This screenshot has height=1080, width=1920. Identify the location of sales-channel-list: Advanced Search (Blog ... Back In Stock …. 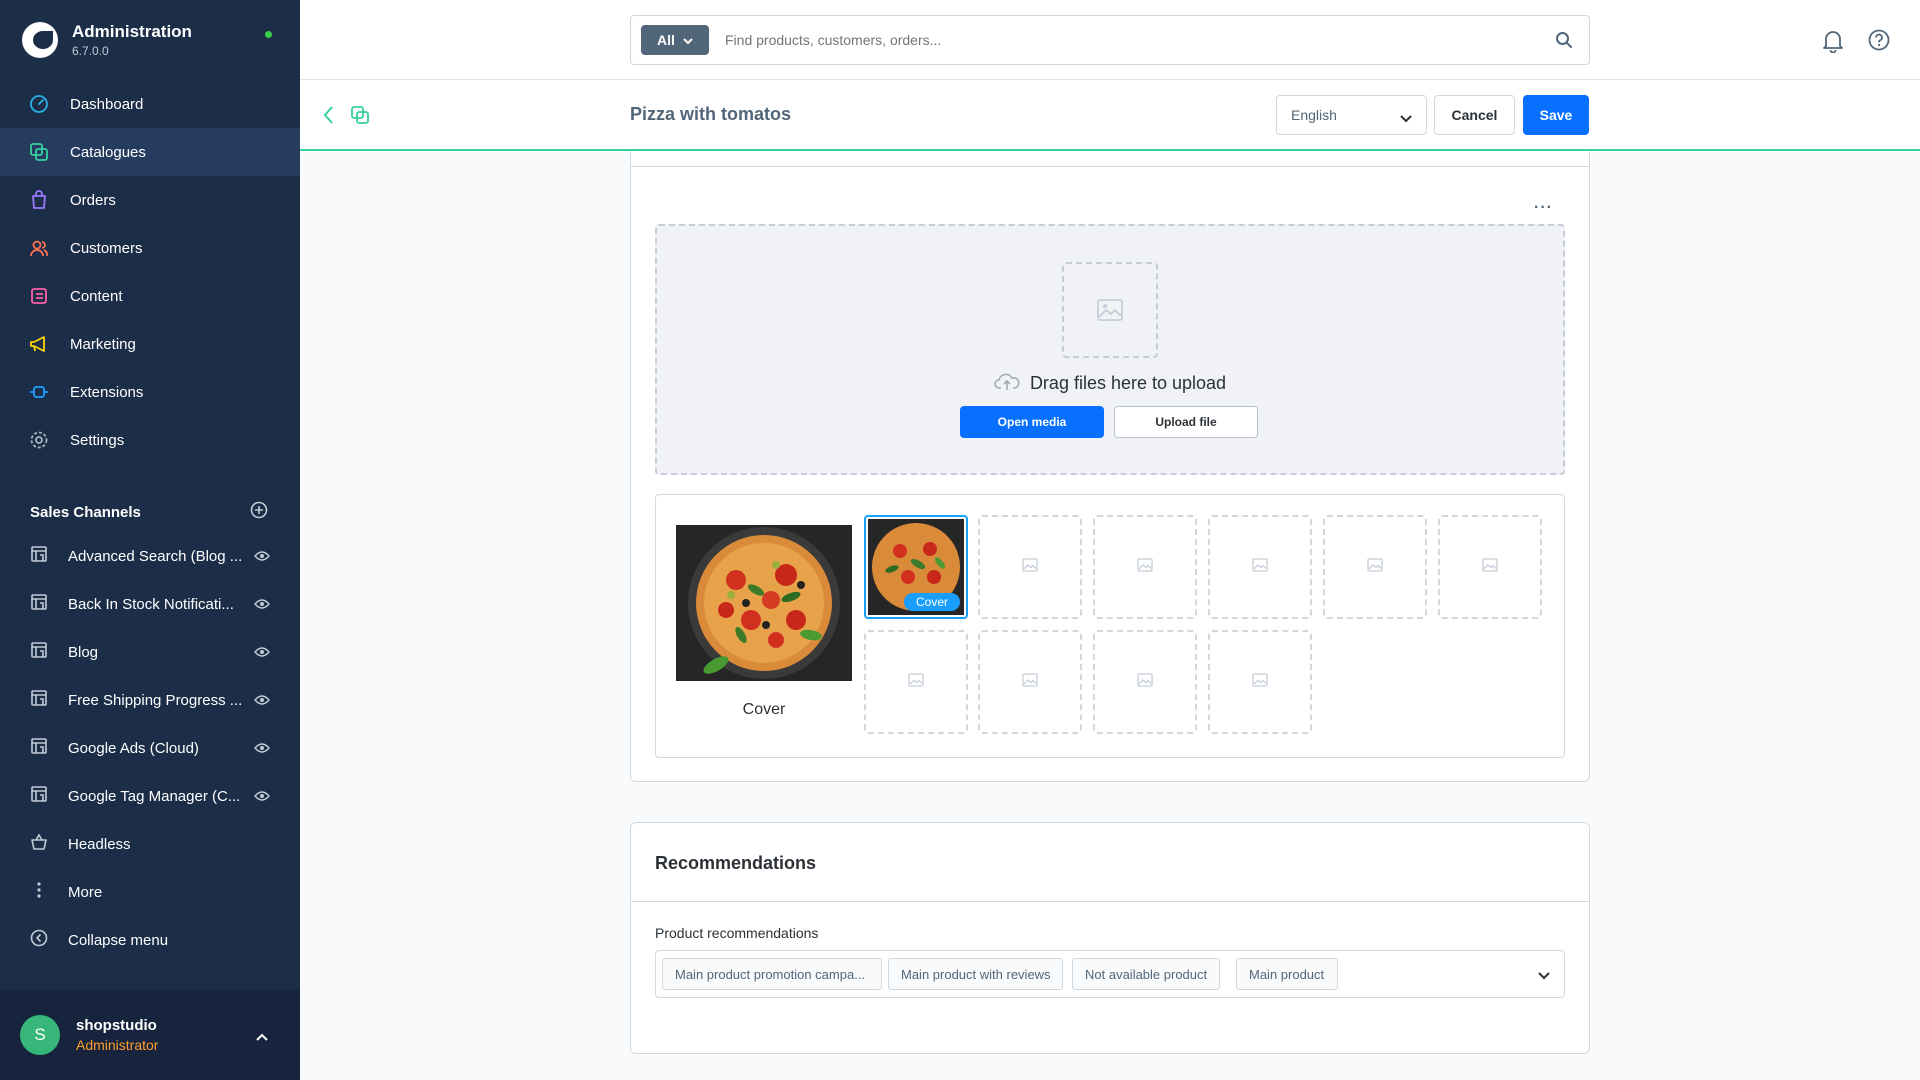
(150, 748).